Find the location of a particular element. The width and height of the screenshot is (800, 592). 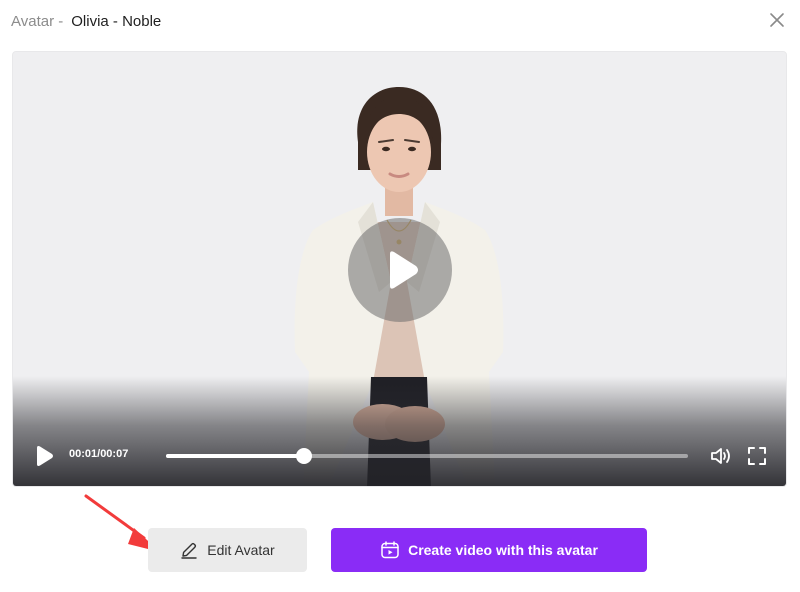

pencil-icon is located at coordinates (189, 550).